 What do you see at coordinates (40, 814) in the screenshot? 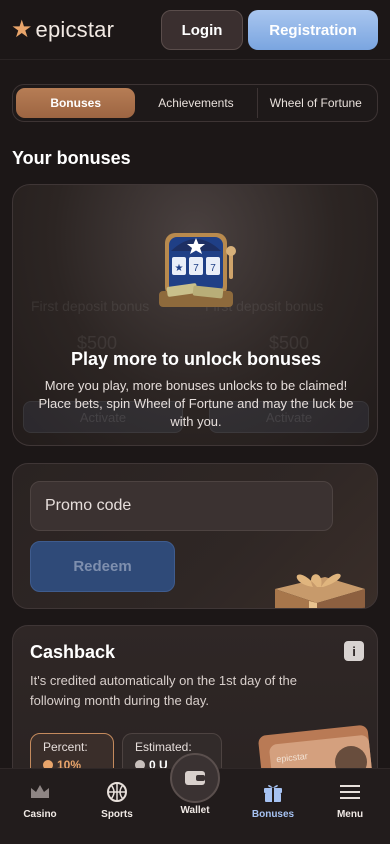
I see `nav-casino-label: Casino` at bounding box center [40, 814].